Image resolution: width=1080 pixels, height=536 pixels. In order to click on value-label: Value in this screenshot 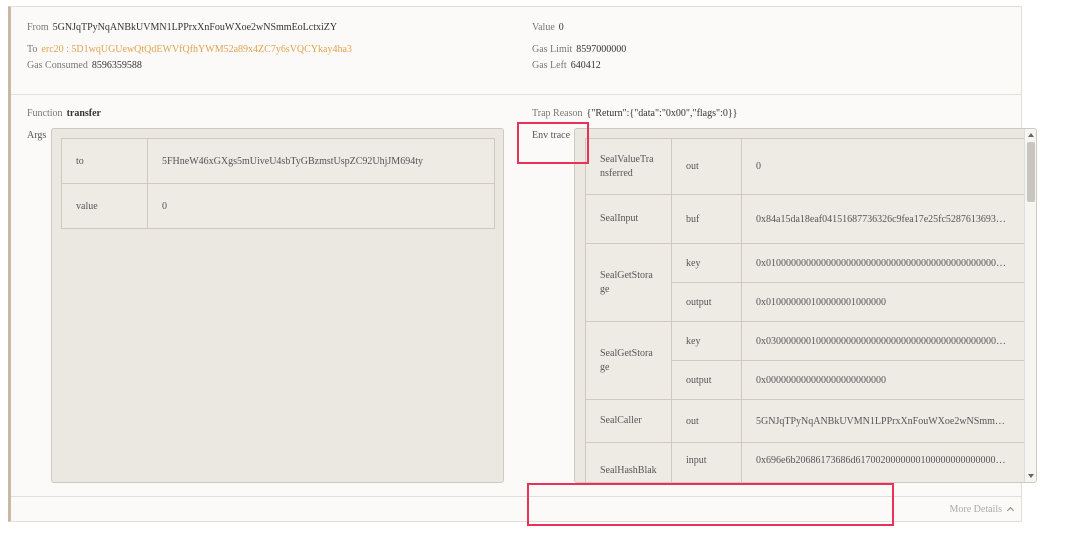, I will do `click(543, 27)`.